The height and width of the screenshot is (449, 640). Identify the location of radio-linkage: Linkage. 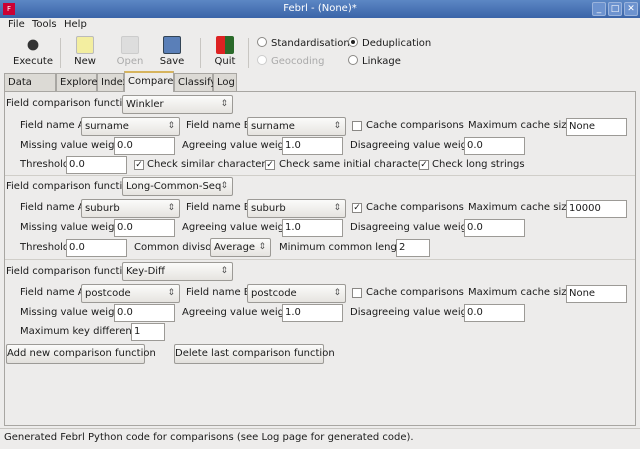
(374, 61).